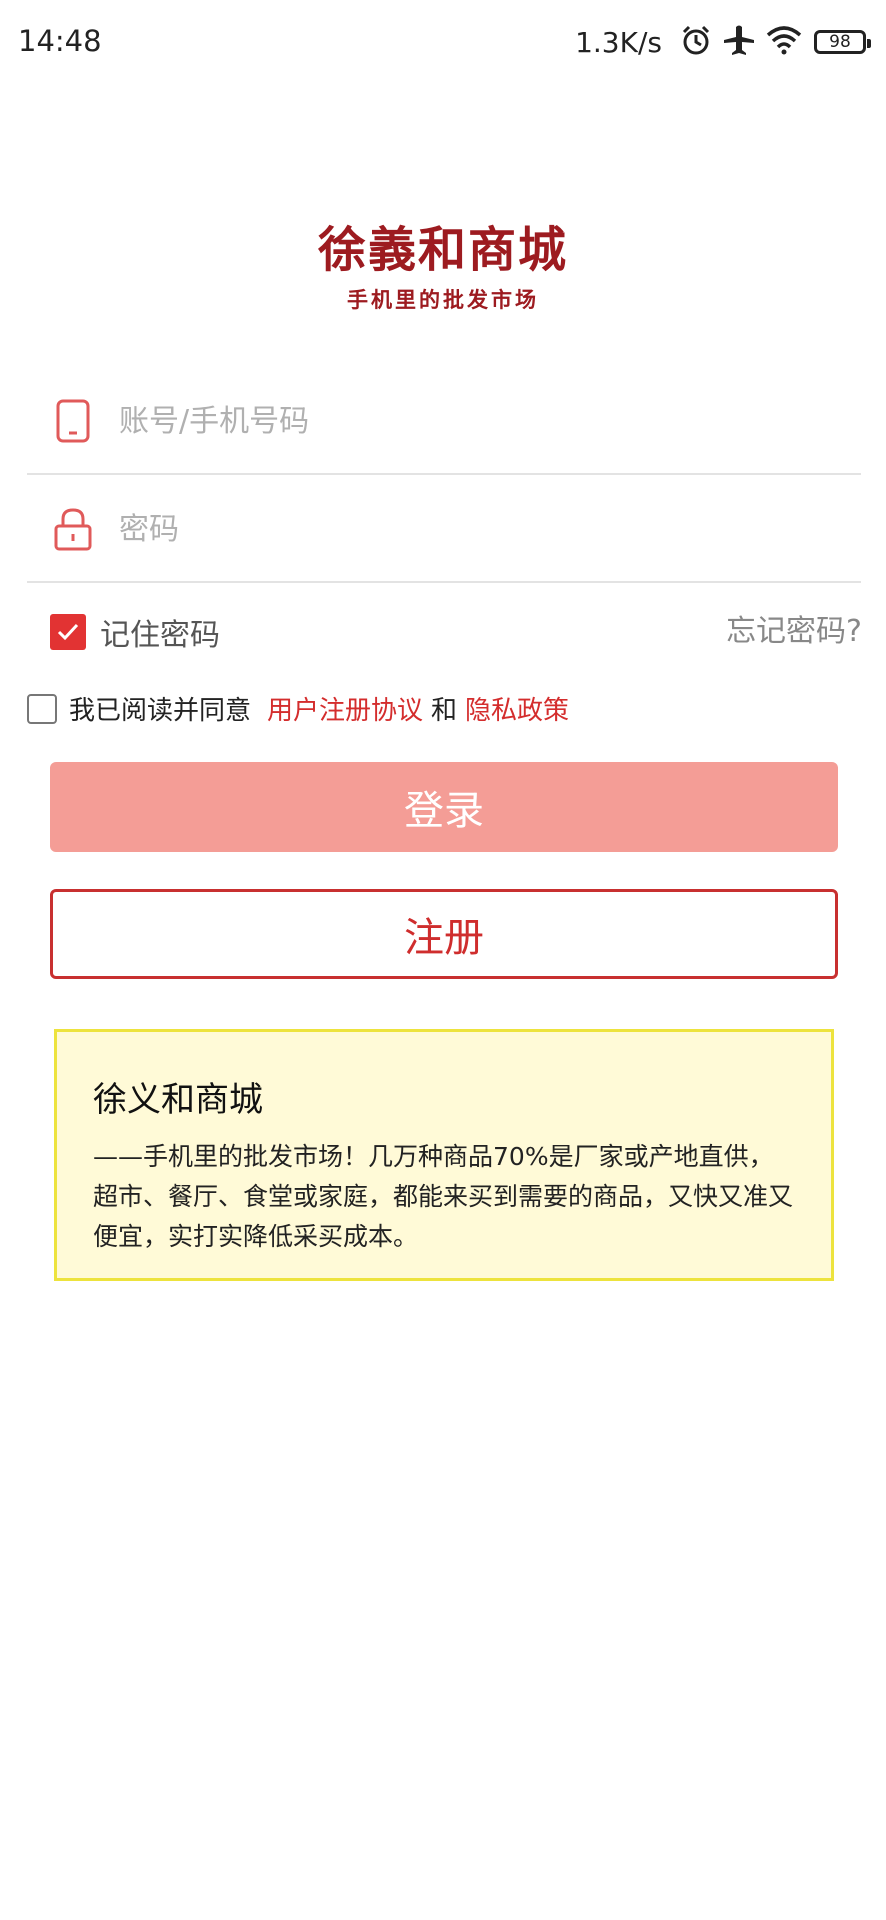  I want to click on battery-level: 98, so click(840, 42).